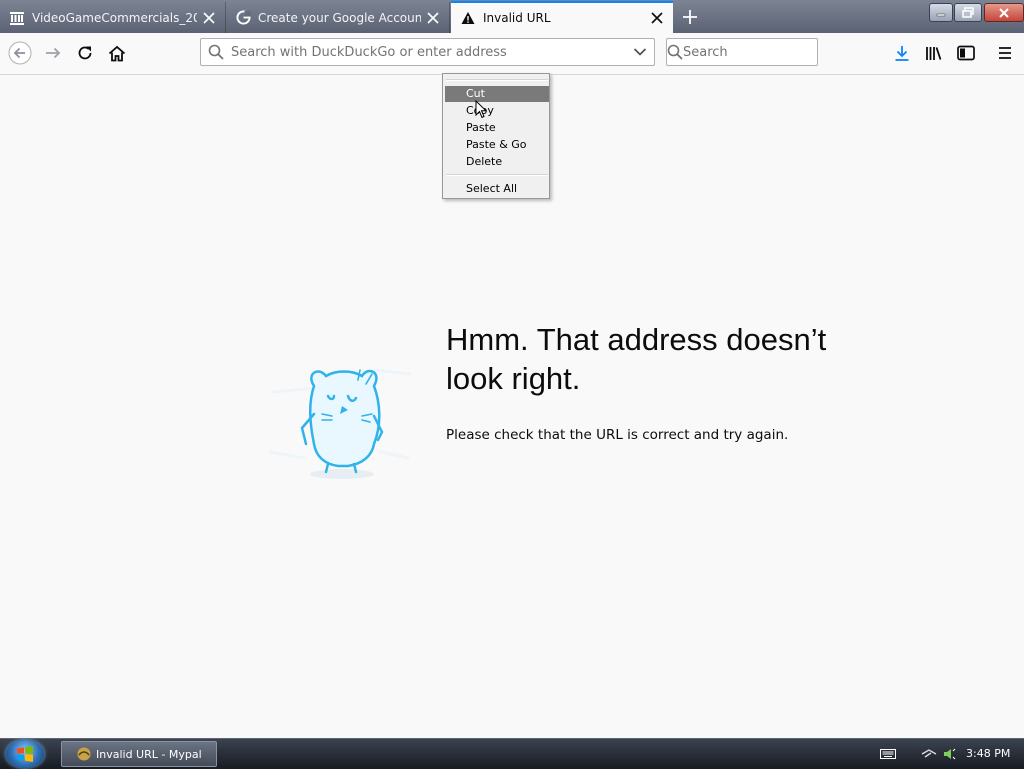 The width and height of the screenshot is (1024, 769). I want to click on download-icon, so click(902, 53).